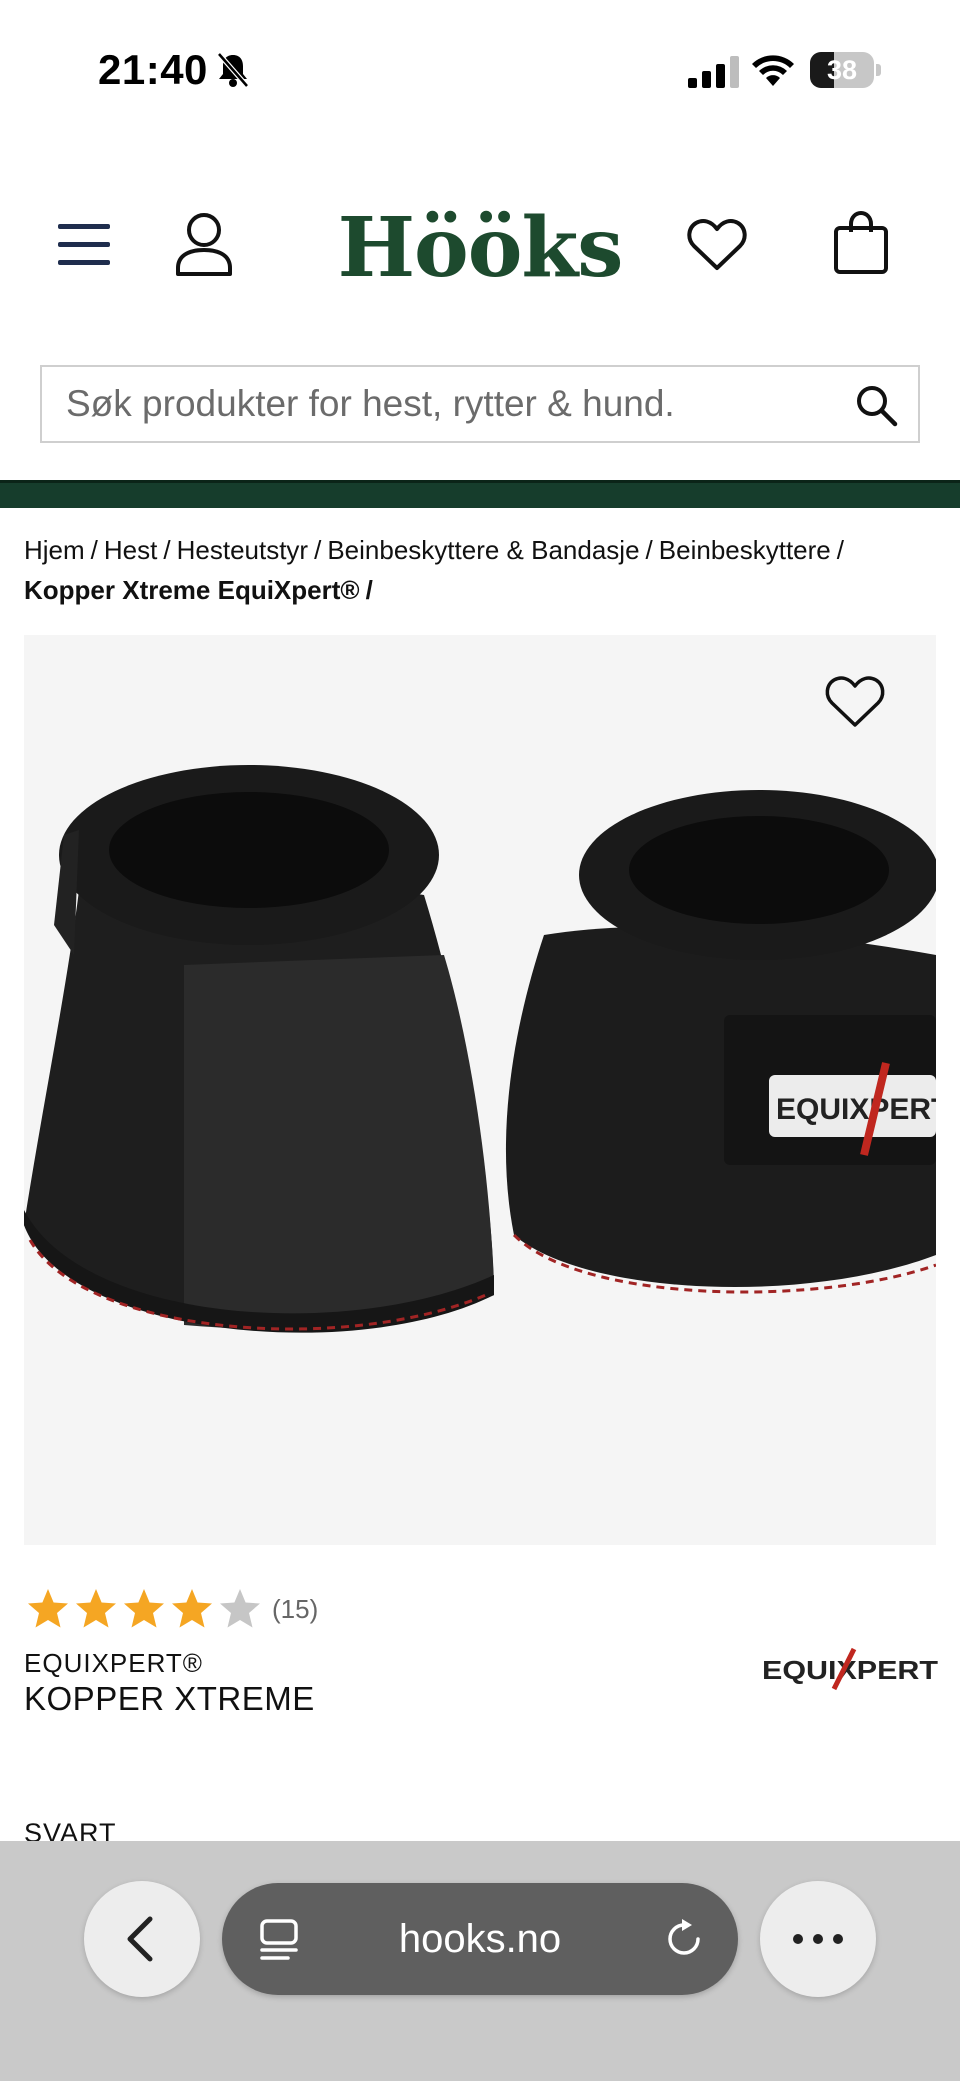 This screenshot has height=2081, width=960. I want to click on header-divider-band, so click(480, 494).